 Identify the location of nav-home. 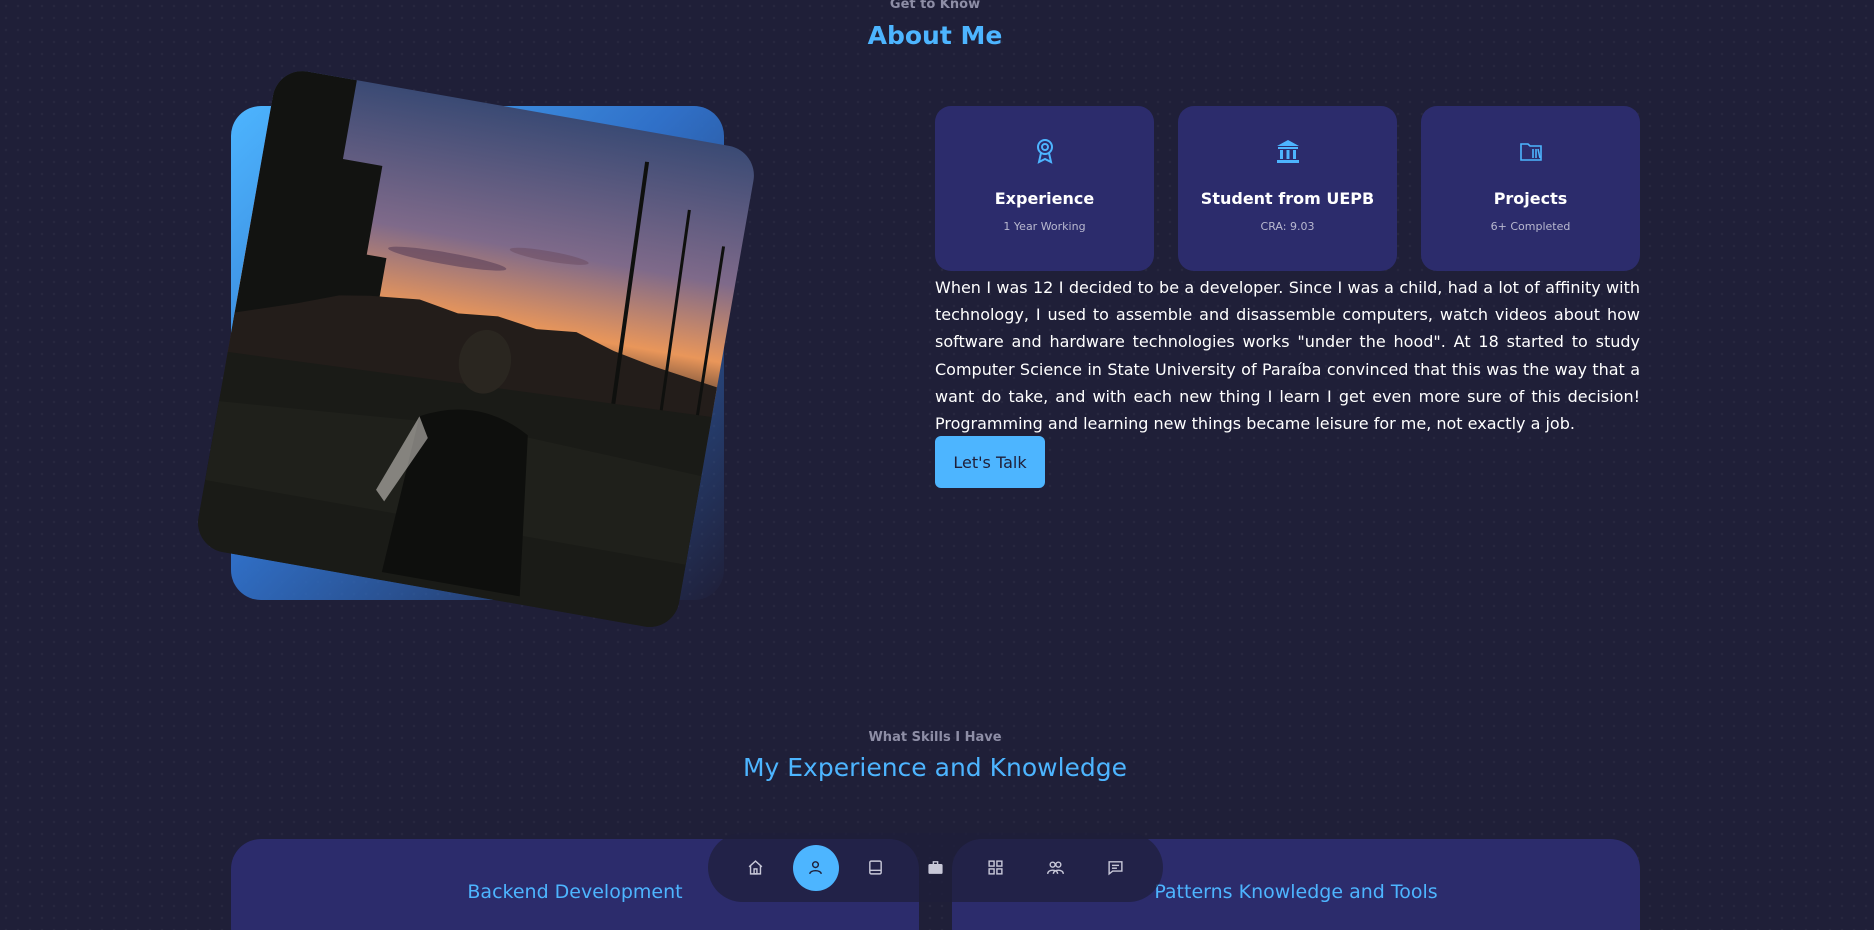
(756, 868).